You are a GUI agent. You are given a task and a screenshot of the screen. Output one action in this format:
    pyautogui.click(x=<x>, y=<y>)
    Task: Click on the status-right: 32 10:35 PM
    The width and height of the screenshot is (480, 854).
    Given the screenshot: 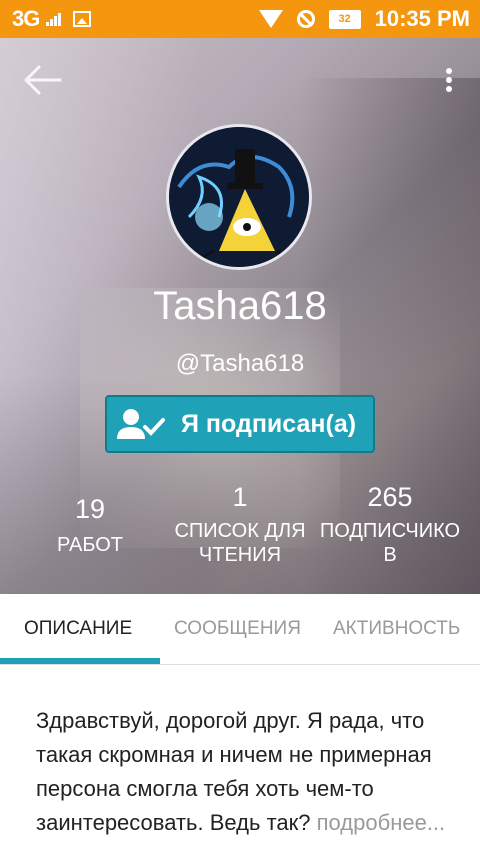 What is the action you would take?
    pyautogui.click(x=364, y=19)
    